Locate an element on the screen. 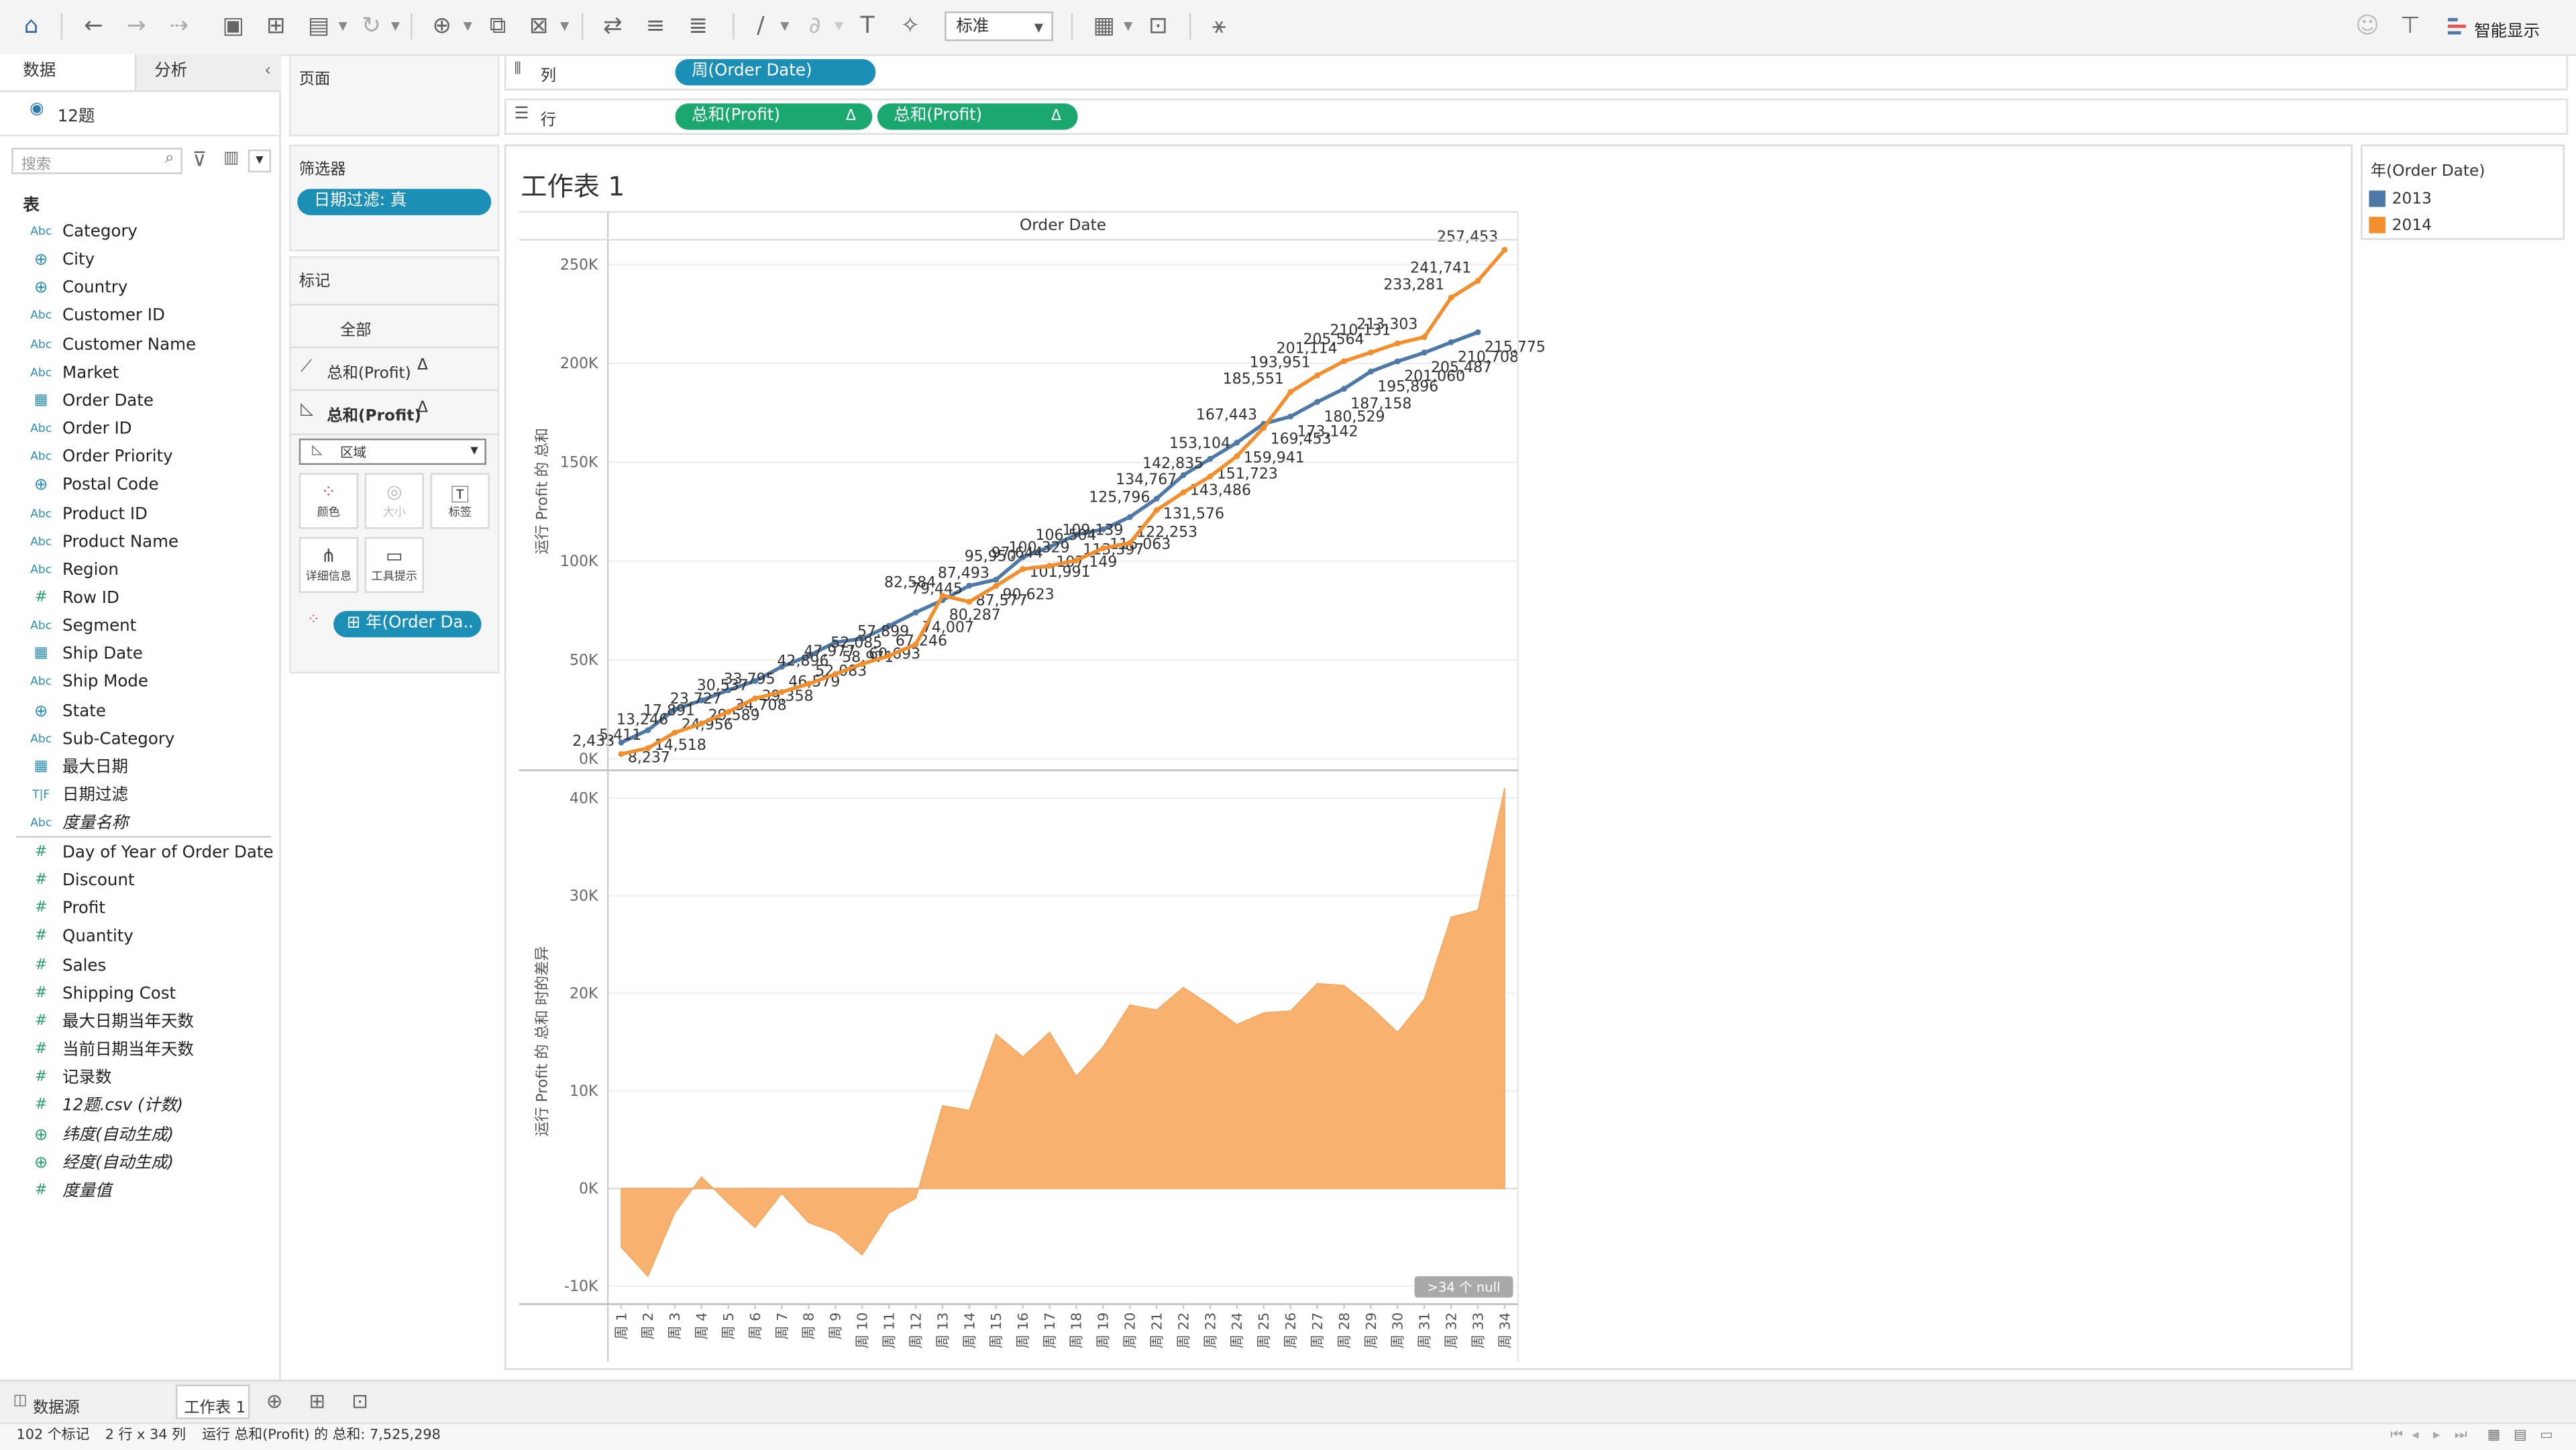 The image size is (2576, 1450). sort-asc-icon: ≡ is located at coordinates (655, 26).